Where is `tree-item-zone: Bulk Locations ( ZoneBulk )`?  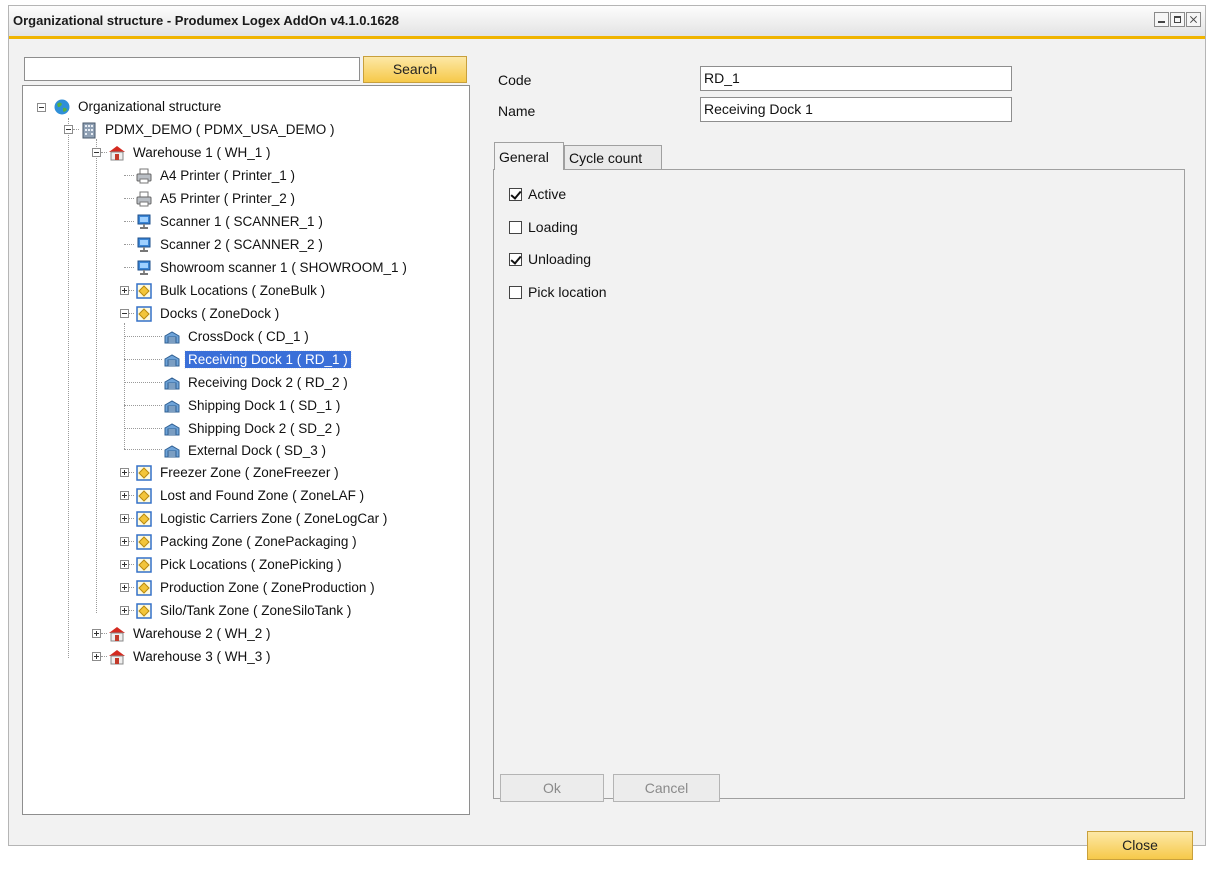 tree-item-zone: Bulk Locations ( ZoneBulk ) is located at coordinates (231, 290).